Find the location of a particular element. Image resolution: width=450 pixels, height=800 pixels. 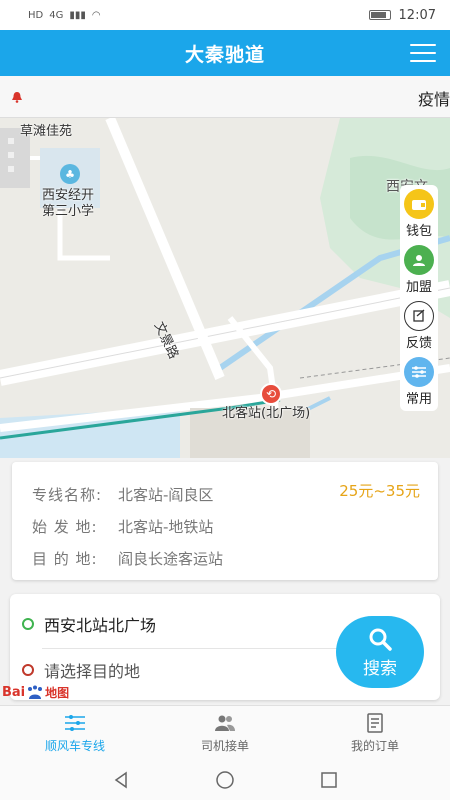

origin-dot-icon is located at coordinates (28, 624).